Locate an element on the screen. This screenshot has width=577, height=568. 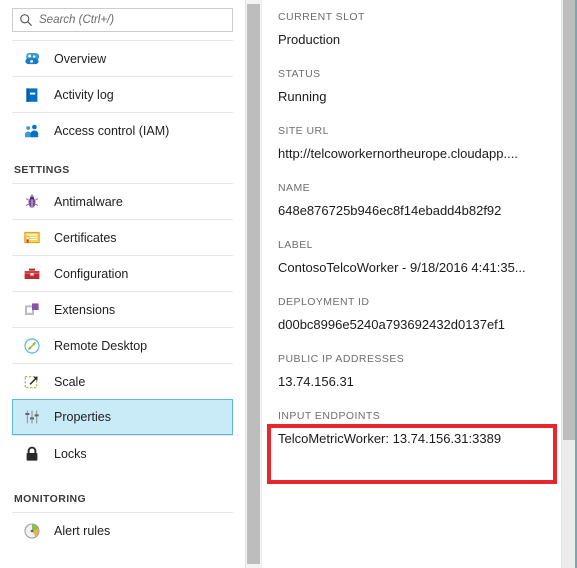
sidebar-item-label: Properties is located at coordinates (82, 417).